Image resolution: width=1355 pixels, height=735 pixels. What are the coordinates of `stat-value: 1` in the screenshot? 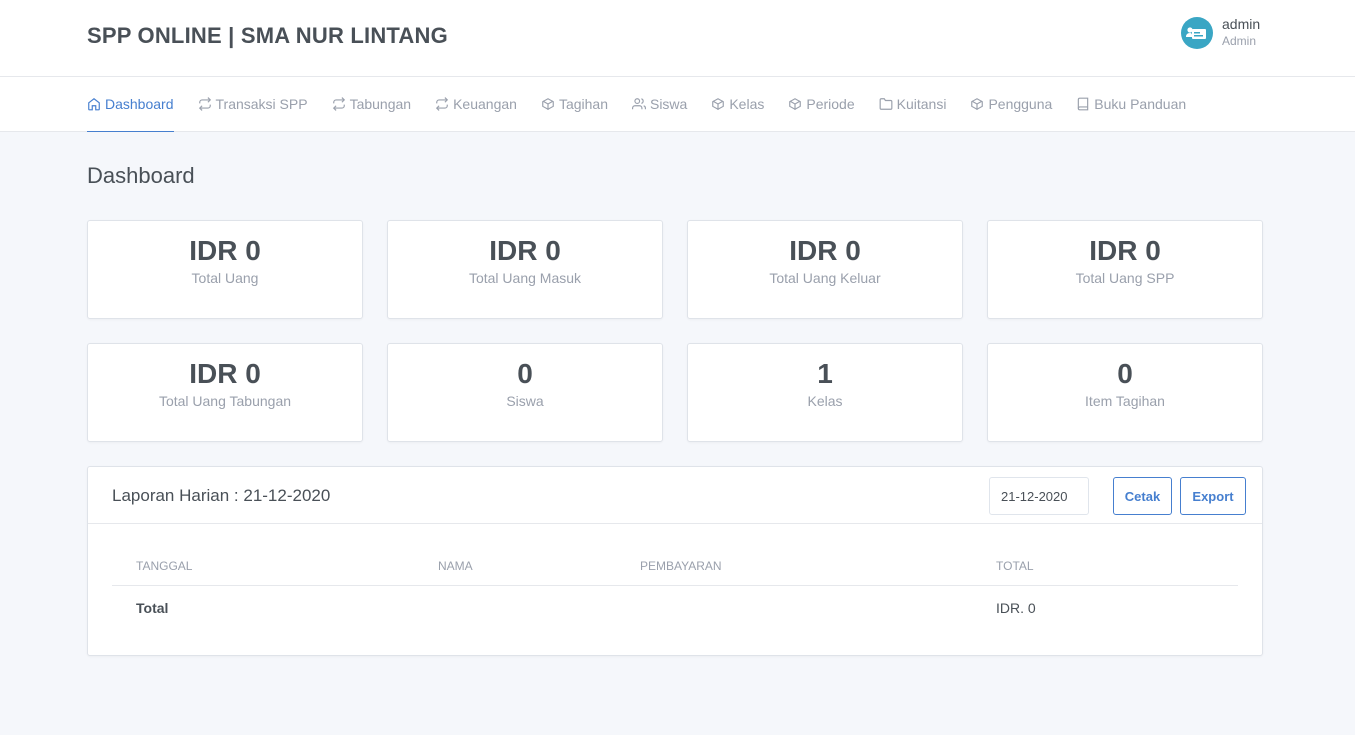 It's located at (825, 373).